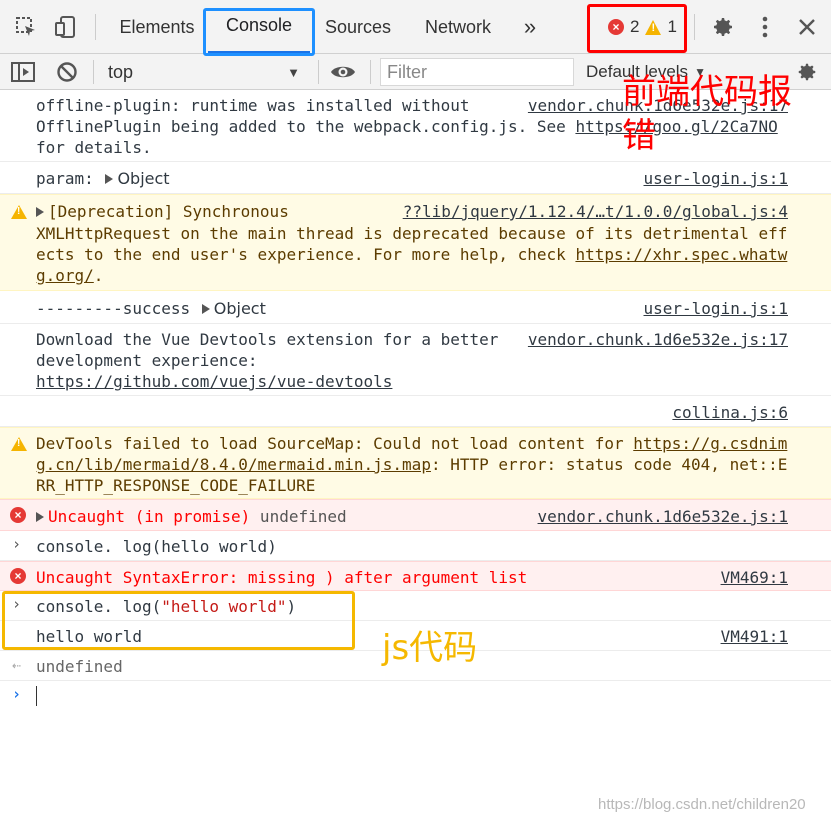 The height and width of the screenshot is (825, 831). I want to click on device-toolbar-icon, so click(66, 27).